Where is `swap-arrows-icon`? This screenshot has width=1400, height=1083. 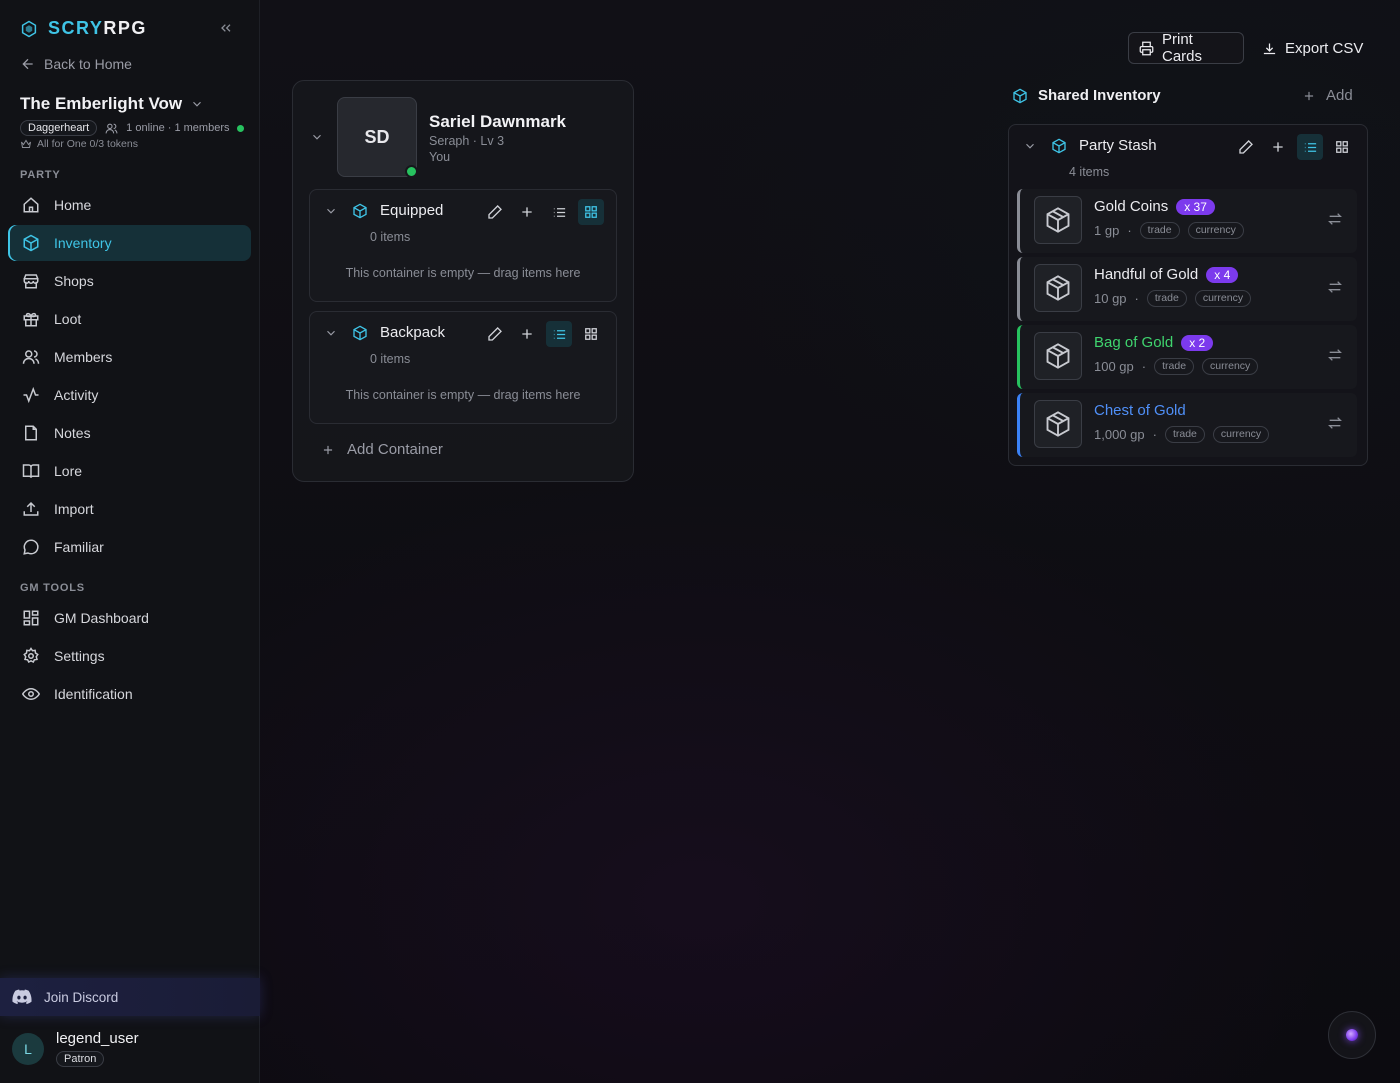 swap-arrows-icon is located at coordinates (1335, 423).